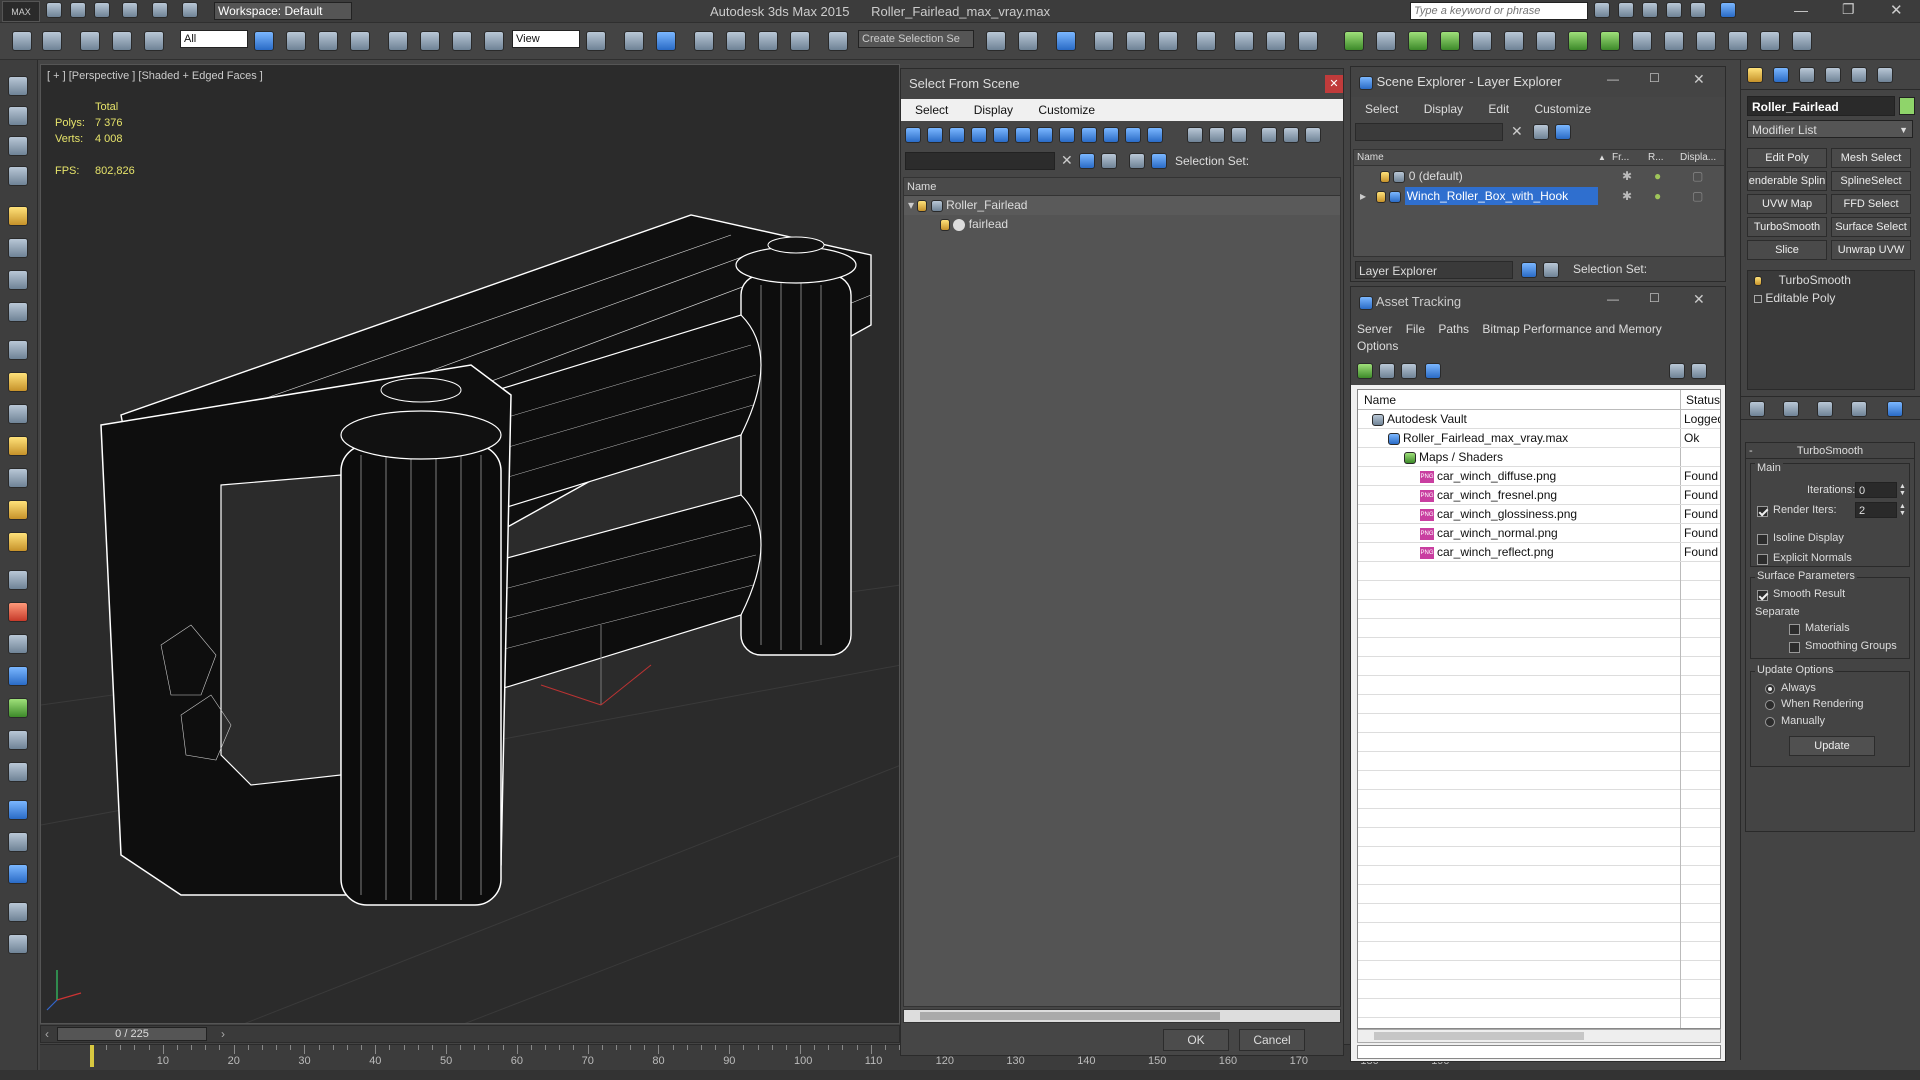 The image size is (1920, 1080). I want to click on select-manipulate-icon, so click(634, 41).